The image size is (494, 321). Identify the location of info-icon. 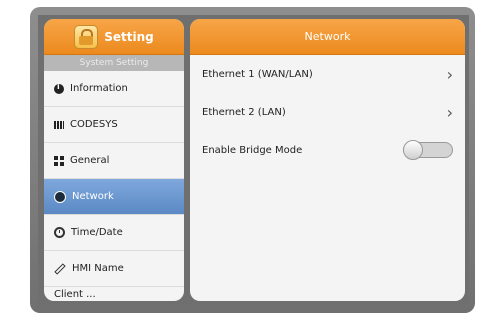
(59, 88).